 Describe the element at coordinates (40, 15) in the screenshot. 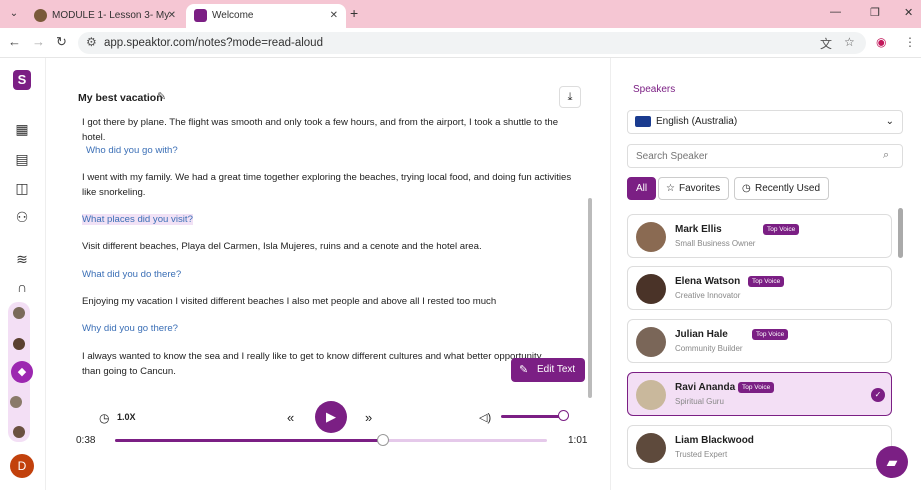

I see `module-favicon-icon` at that location.